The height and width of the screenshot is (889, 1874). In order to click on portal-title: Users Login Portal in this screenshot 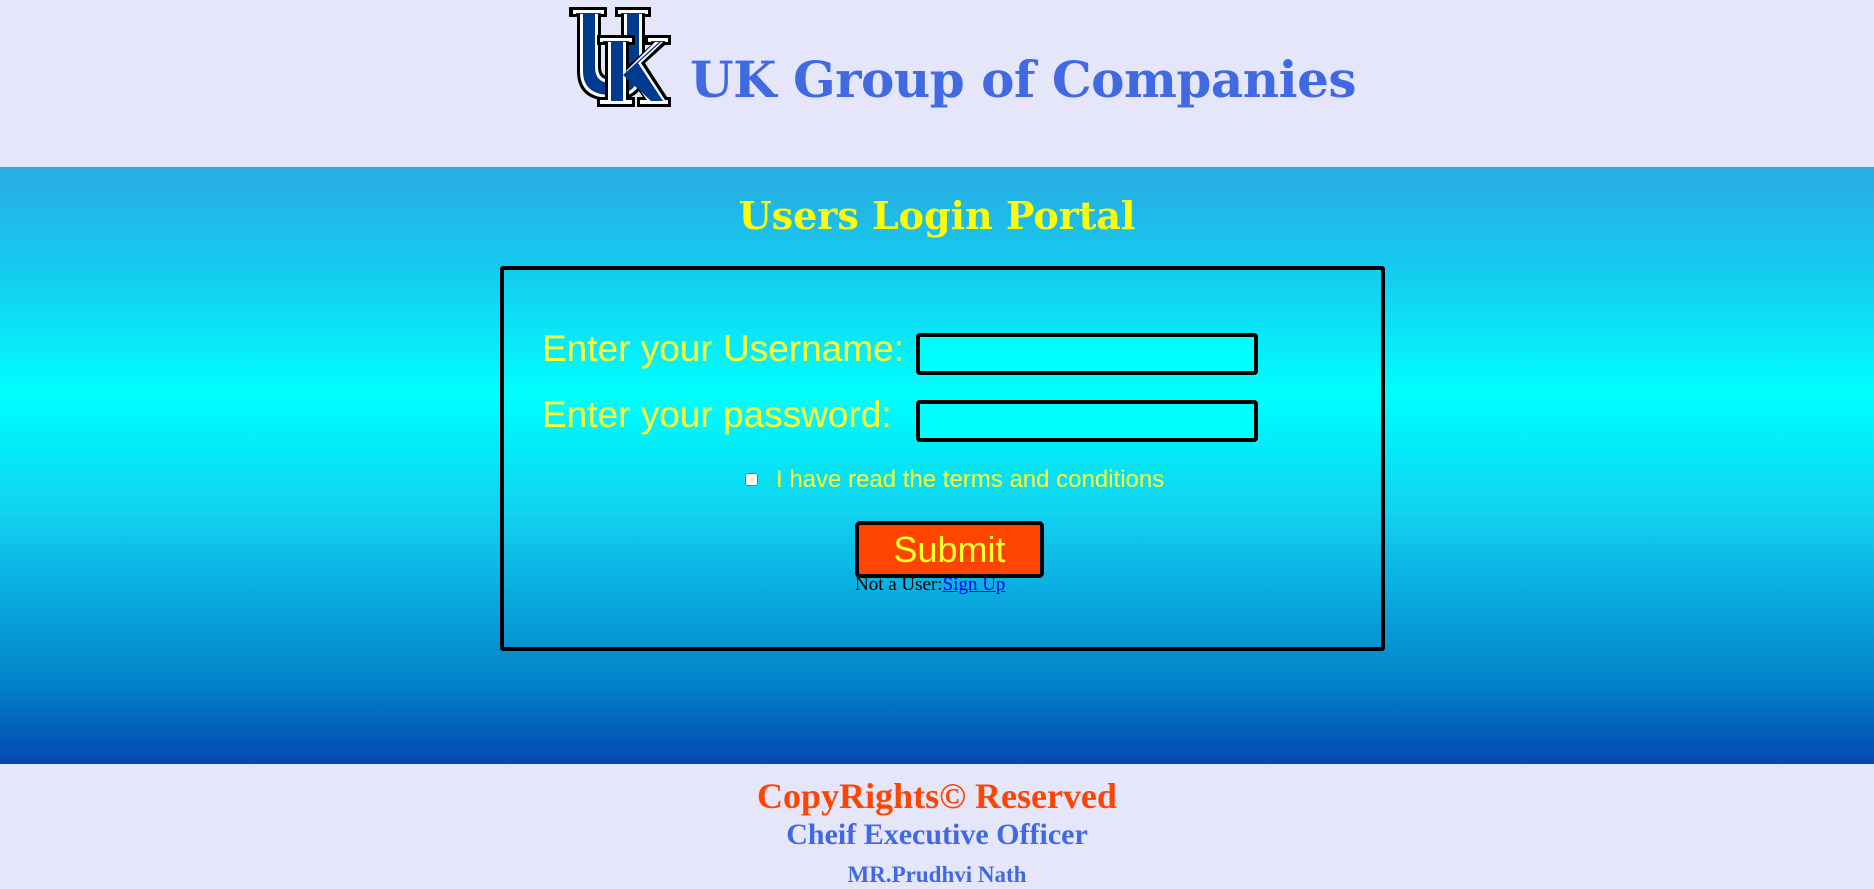, I will do `click(937, 215)`.